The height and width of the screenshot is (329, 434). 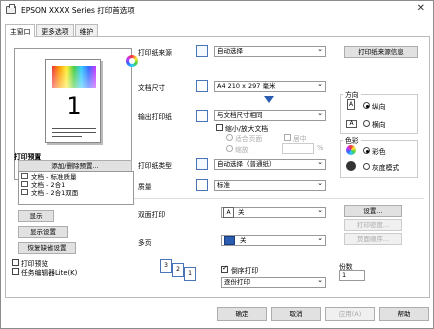 I want to click on show-settings-button: 显示设置, so click(x=43, y=232).